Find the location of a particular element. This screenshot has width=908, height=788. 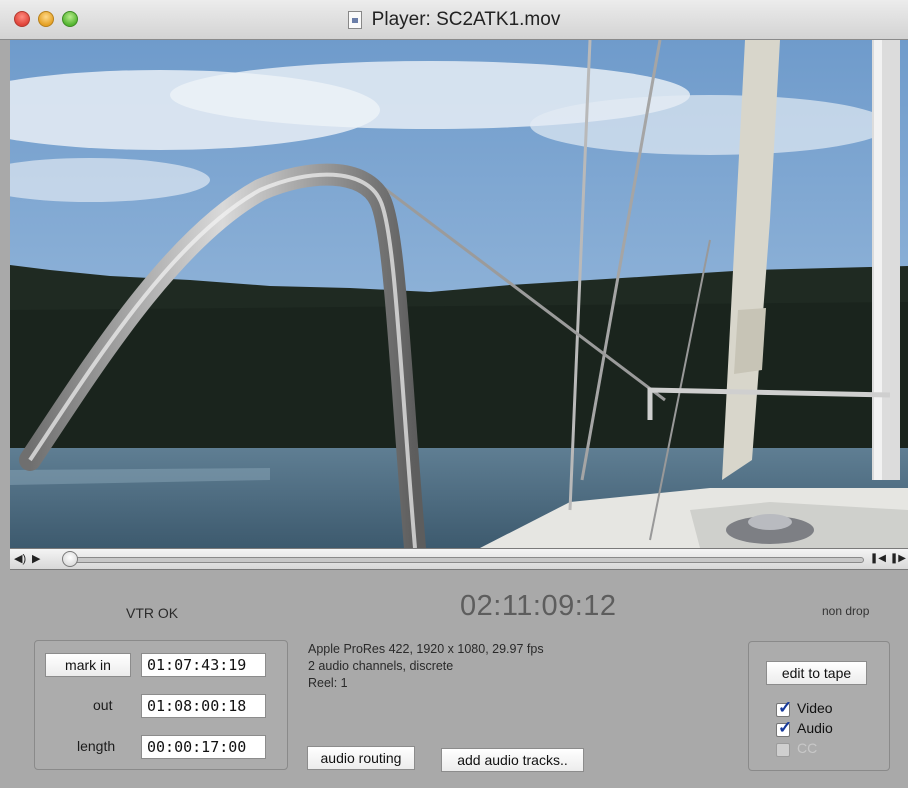

cc-checkbox-label: CC is located at coordinates (807, 748).